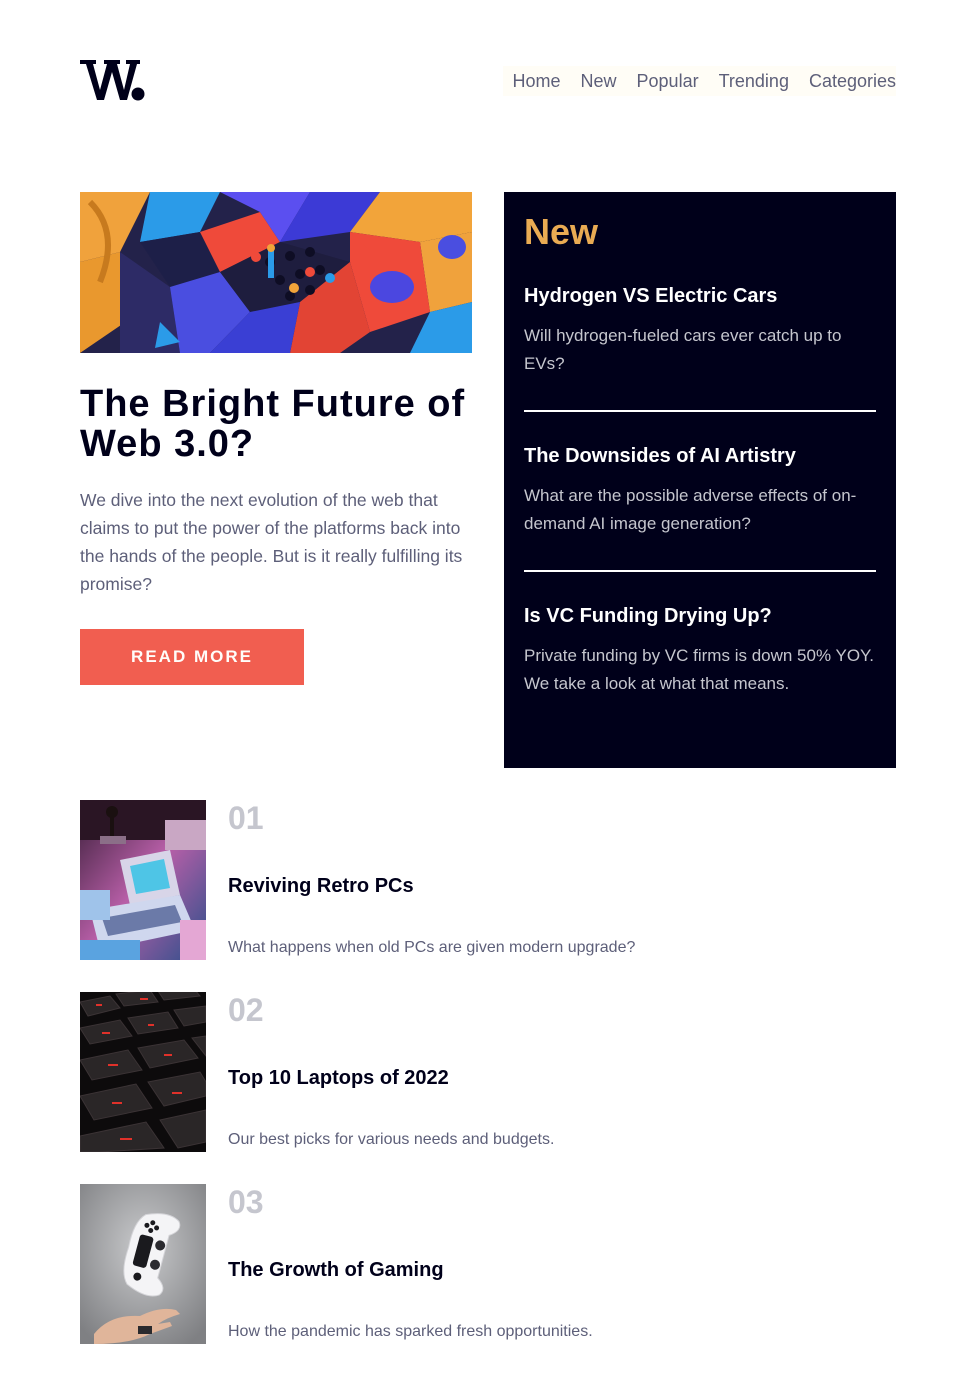 The height and width of the screenshot is (1400, 976). I want to click on nav-link-new: New, so click(598, 81).